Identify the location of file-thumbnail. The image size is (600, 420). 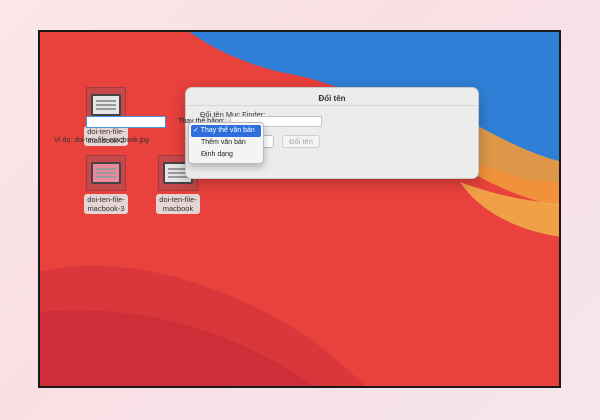
(106, 173).